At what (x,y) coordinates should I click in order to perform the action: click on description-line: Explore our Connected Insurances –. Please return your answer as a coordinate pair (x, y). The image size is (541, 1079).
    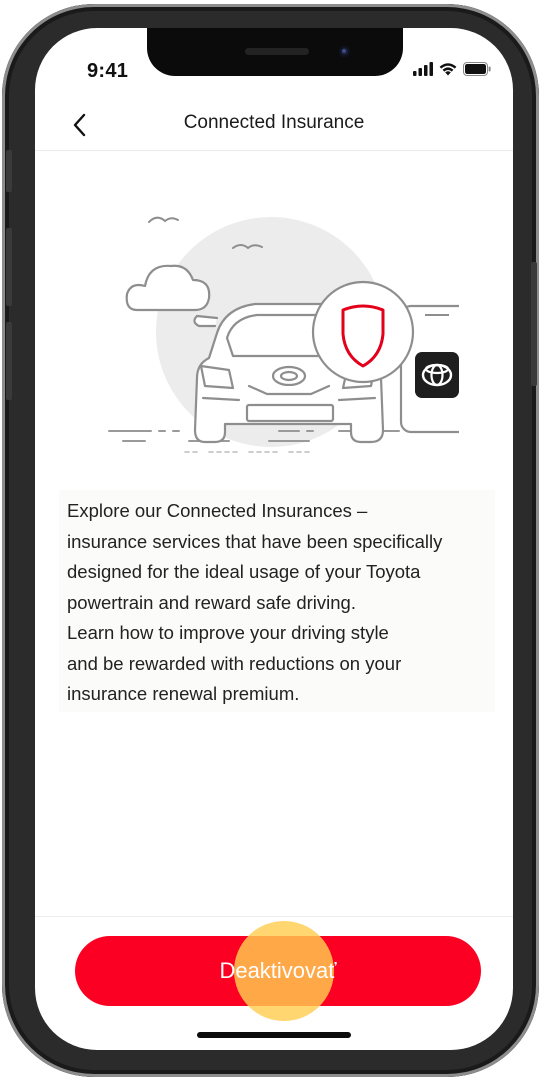
    Looking at the image, I should click on (217, 510).